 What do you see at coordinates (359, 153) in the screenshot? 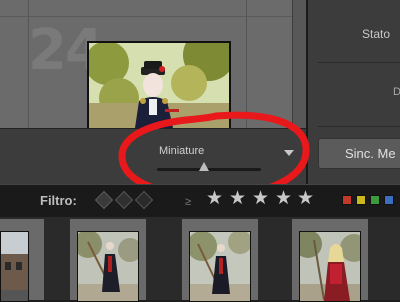
I see `sync-metadata-button: Sinc. Me` at bounding box center [359, 153].